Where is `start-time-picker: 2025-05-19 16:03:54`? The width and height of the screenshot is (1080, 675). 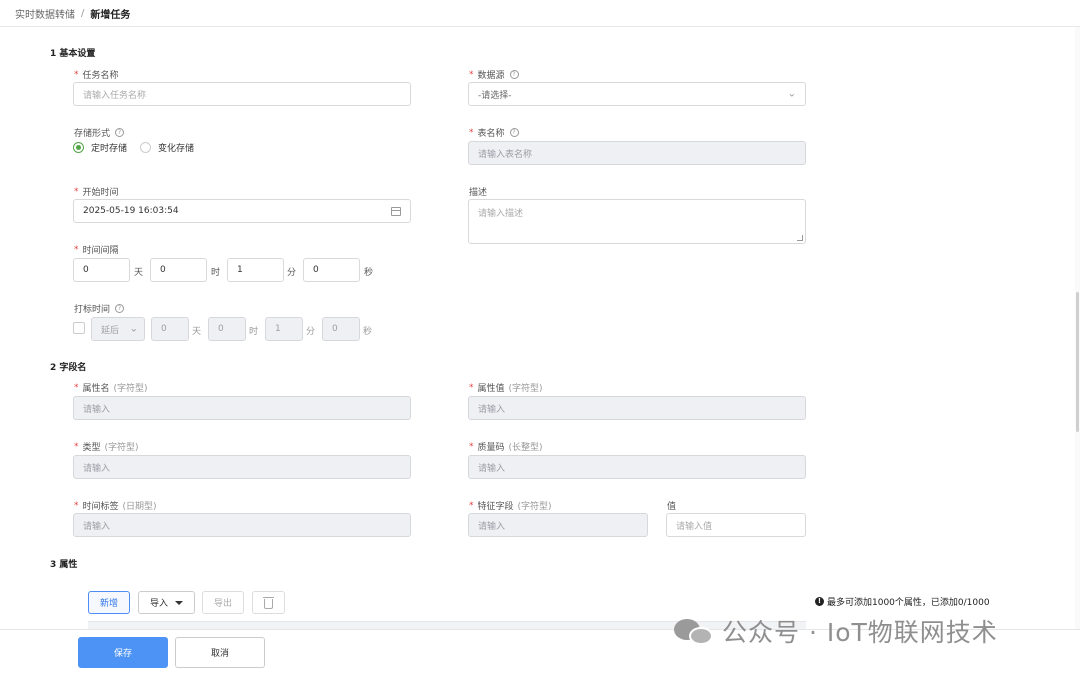
start-time-picker: 2025-05-19 16:03:54 is located at coordinates (242, 211).